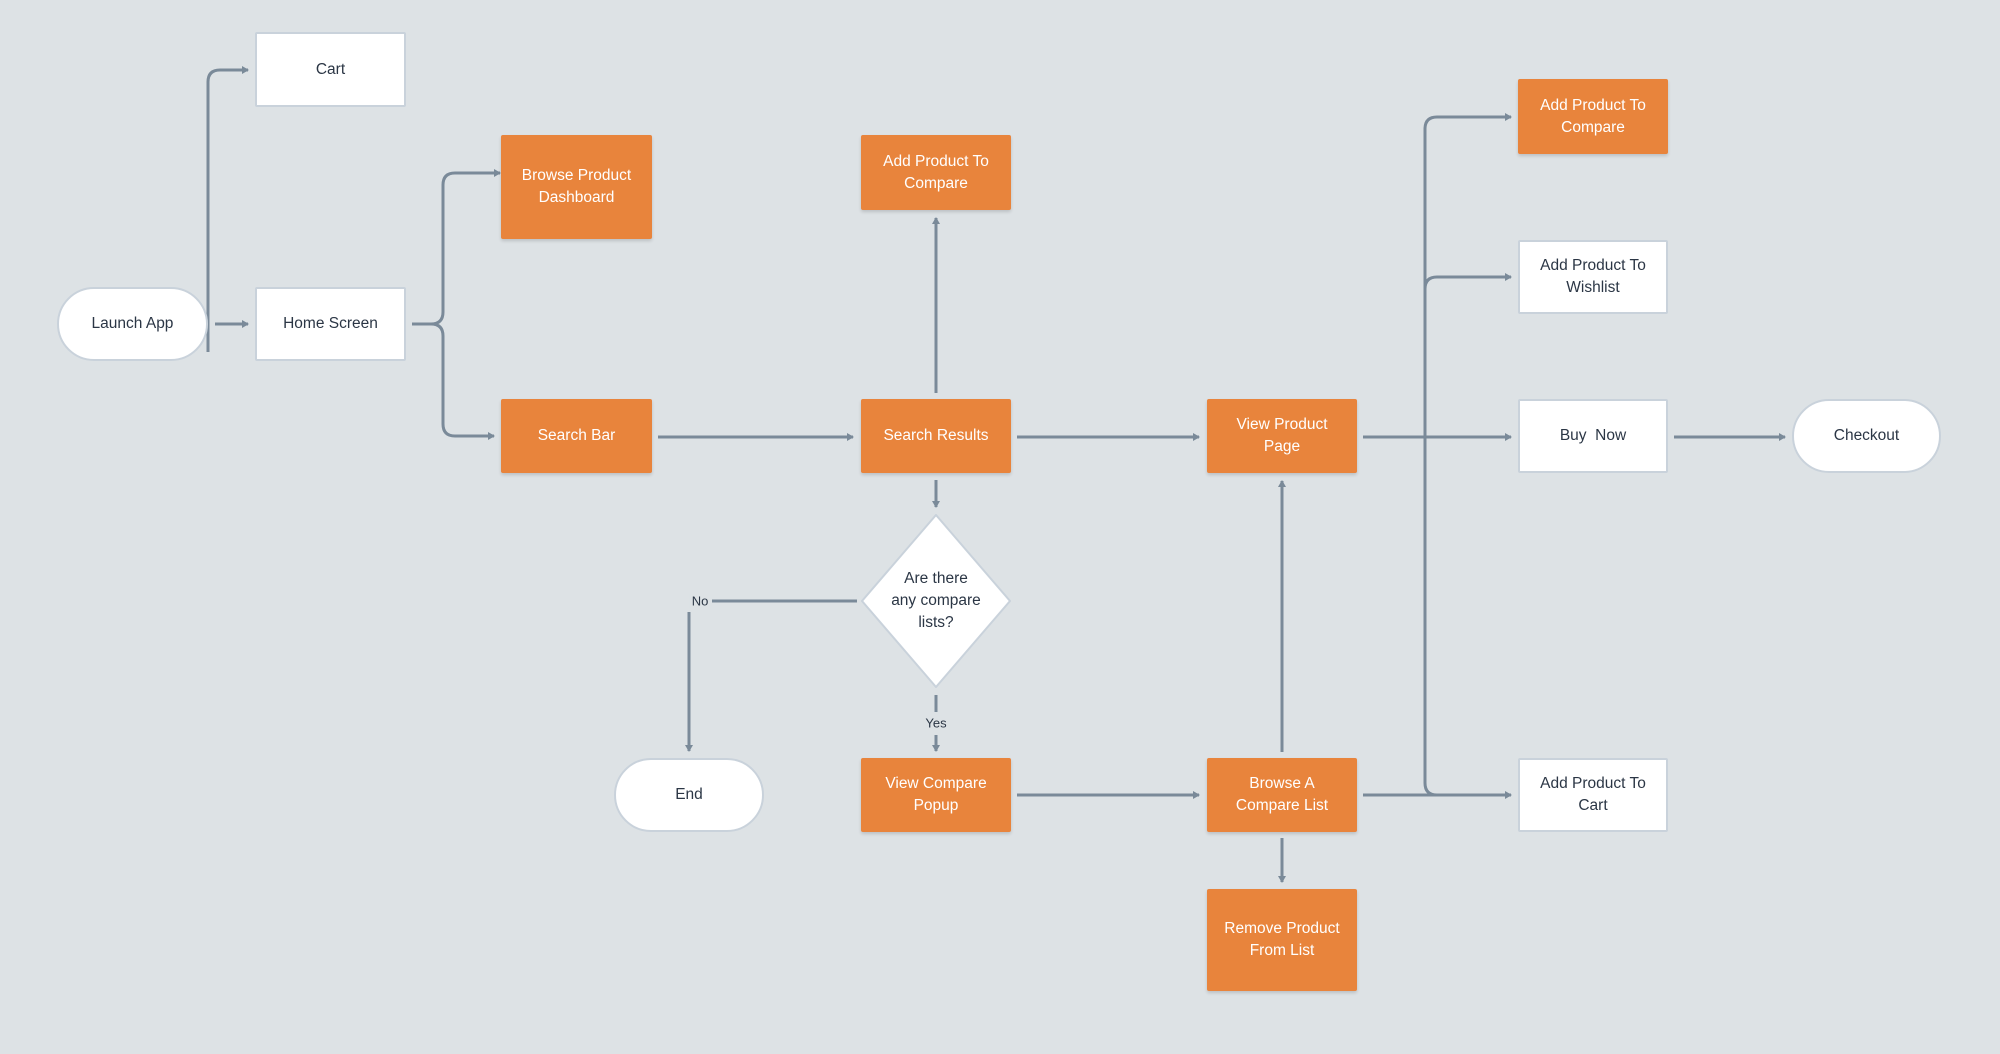 The width and height of the screenshot is (2000, 1054). What do you see at coordinates (700, 601) in the screenshot?
I see `no-label: No` at bounding box center [700, 601].